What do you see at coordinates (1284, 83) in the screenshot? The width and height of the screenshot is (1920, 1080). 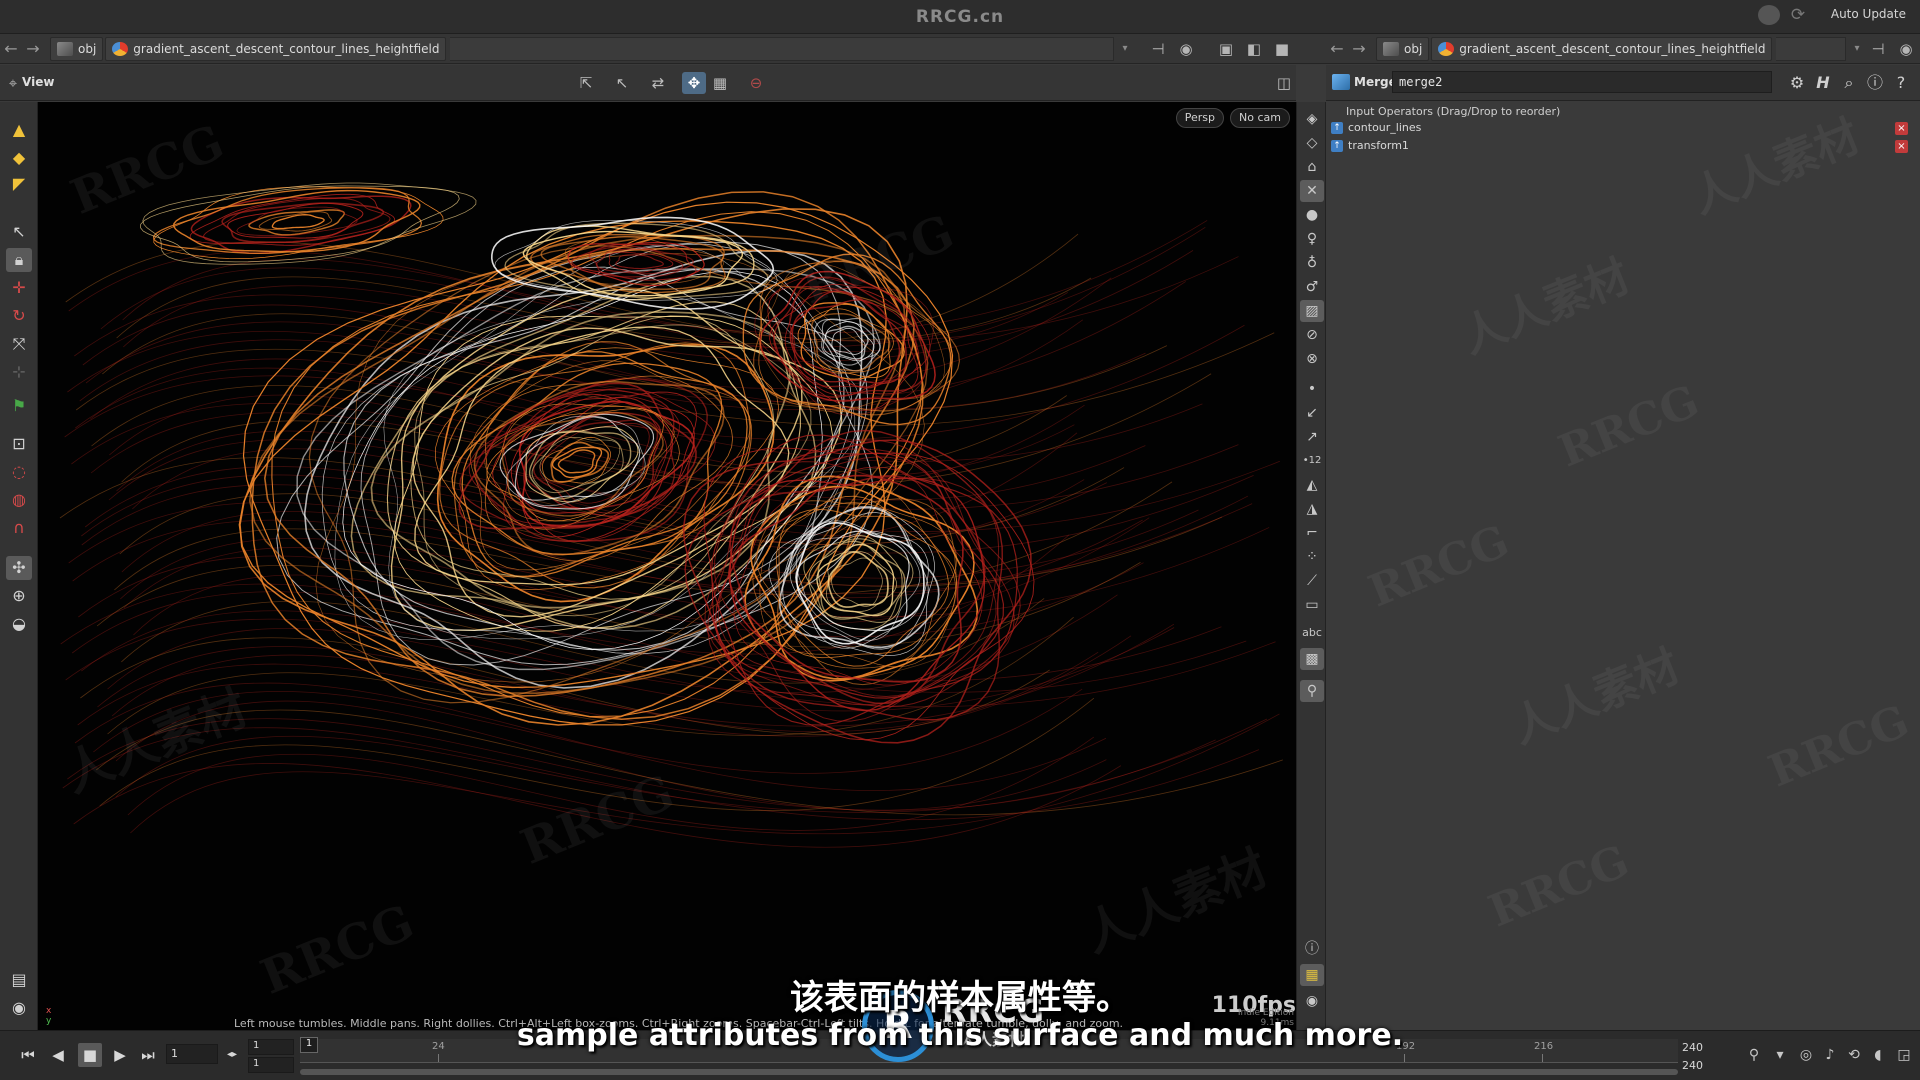 I see `camera-icon: ◫` at bounding box center [1284, 83].